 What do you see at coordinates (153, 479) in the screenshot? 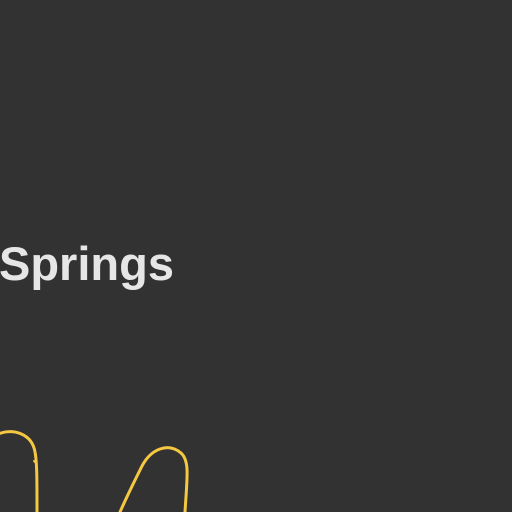
I see `outline-loop-right` at bounding box center [153, 479].